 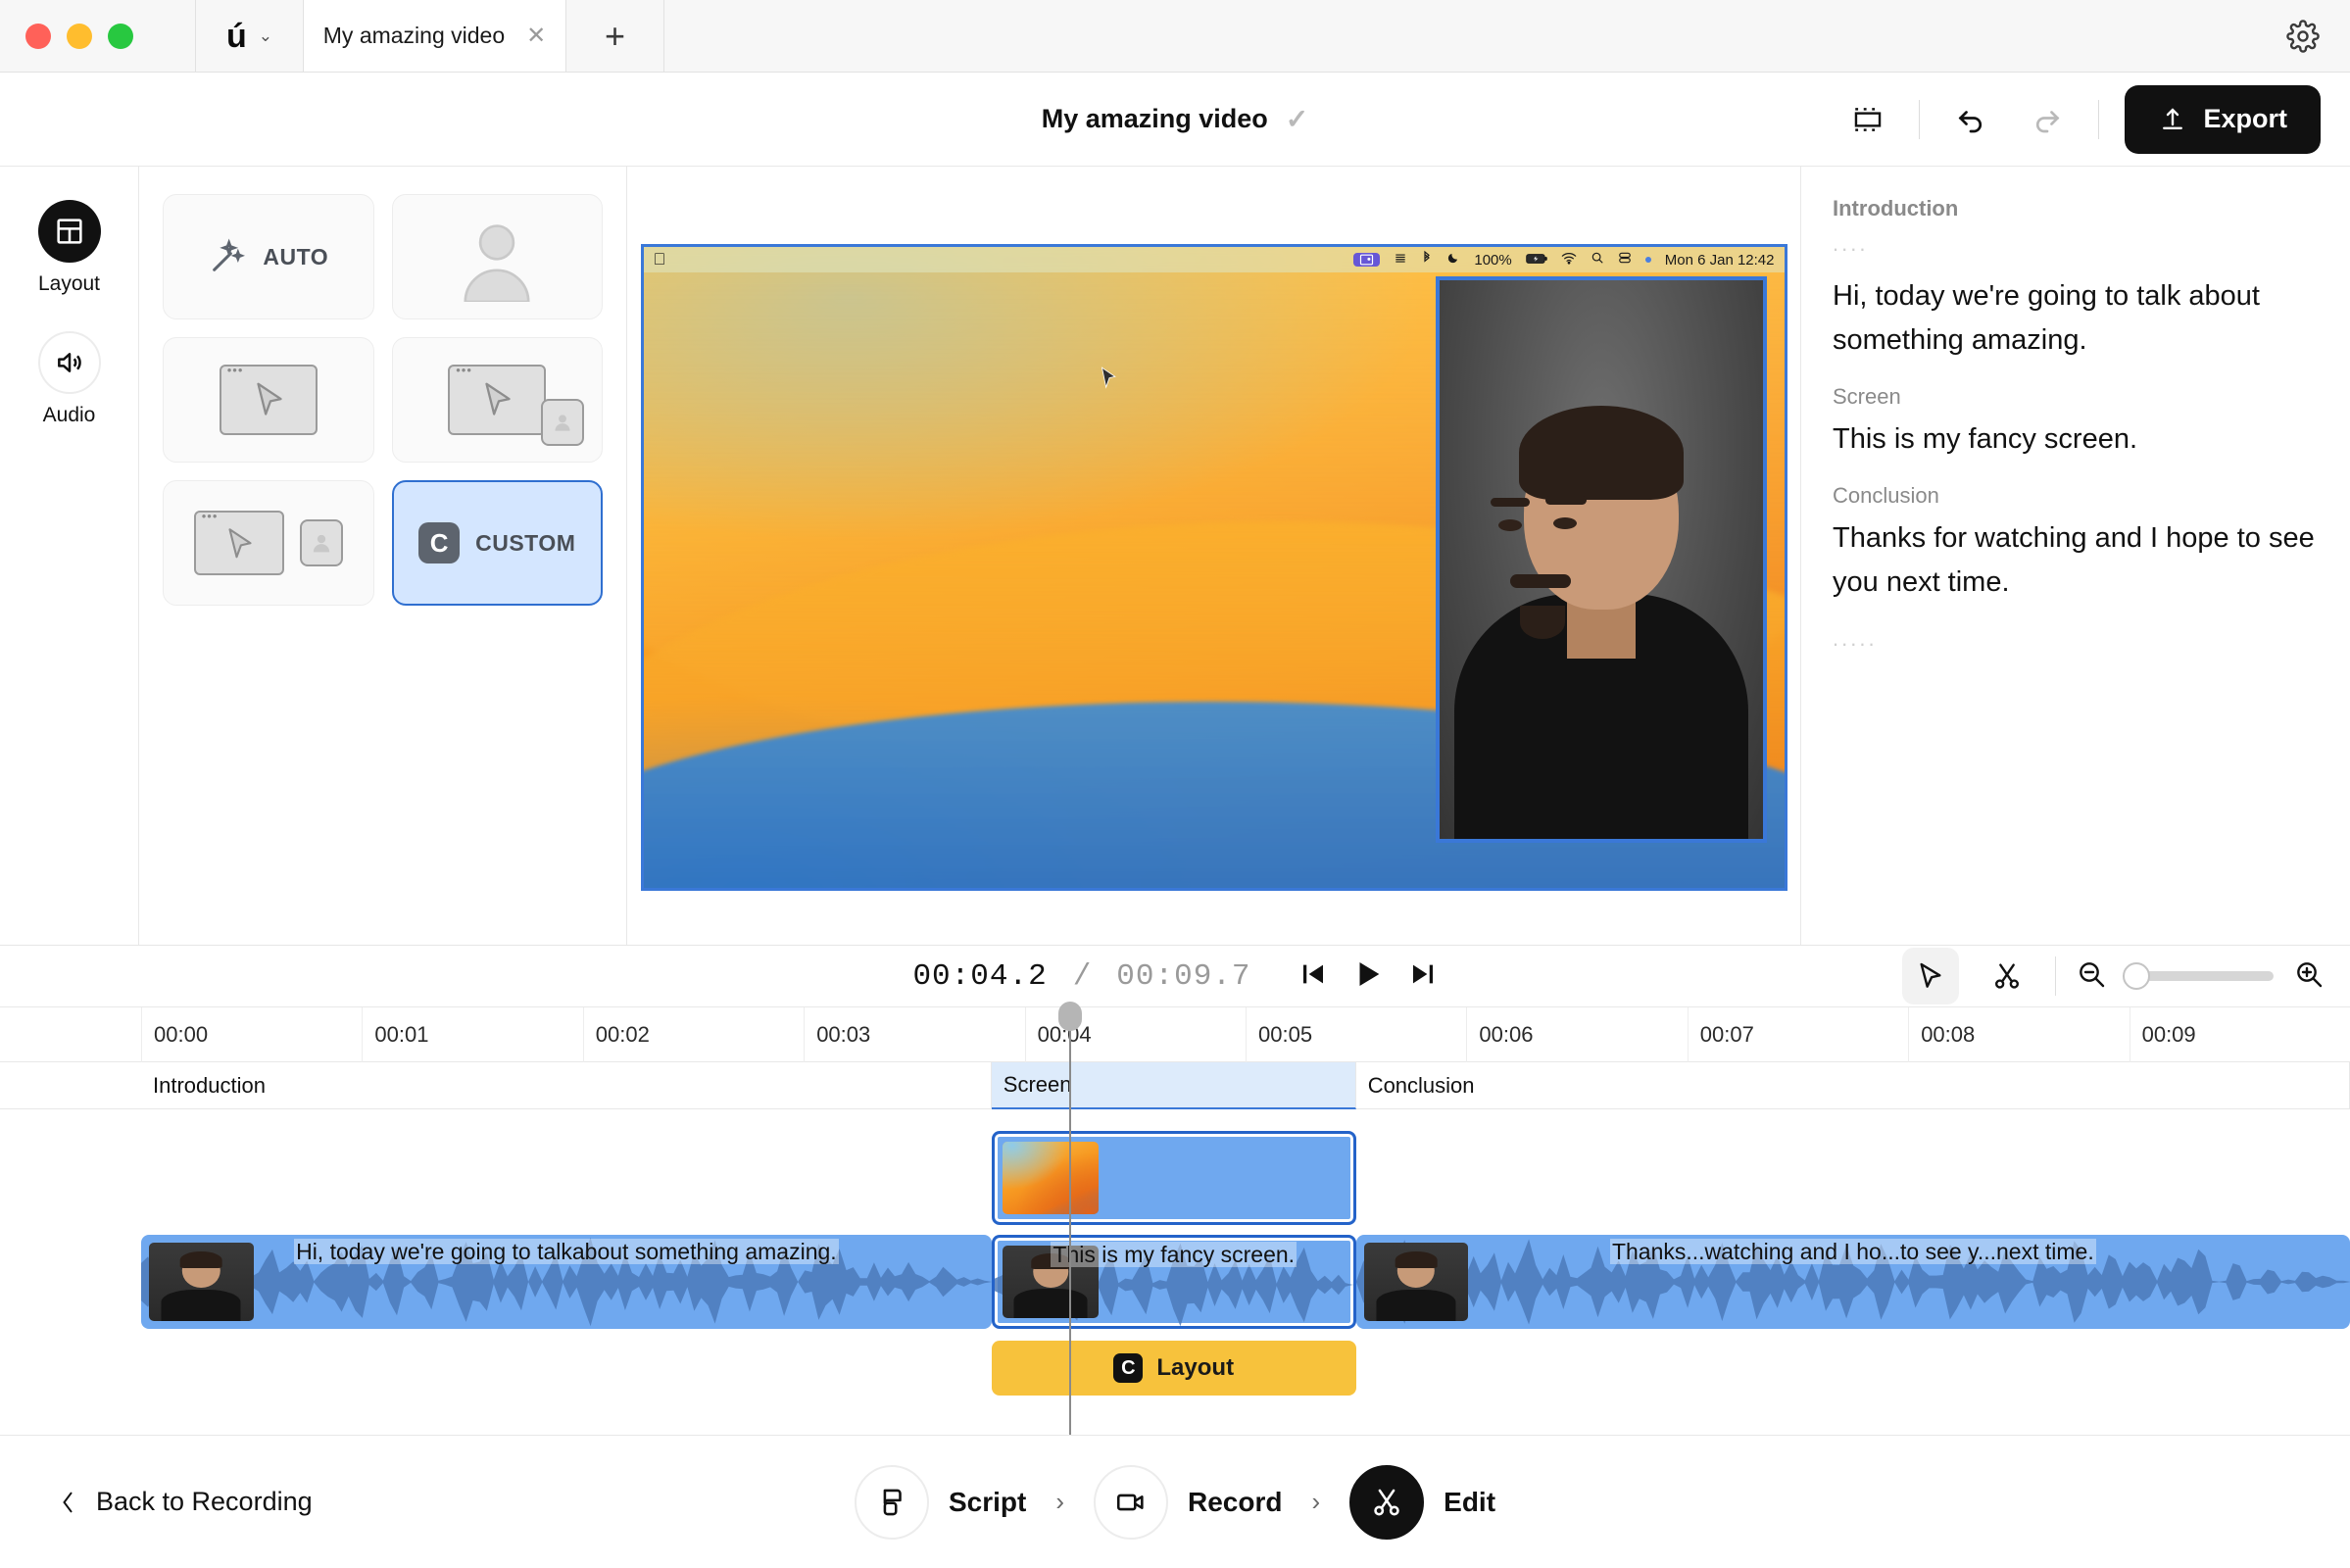 I want to click on playhead, so click(x=1069, y=1218).